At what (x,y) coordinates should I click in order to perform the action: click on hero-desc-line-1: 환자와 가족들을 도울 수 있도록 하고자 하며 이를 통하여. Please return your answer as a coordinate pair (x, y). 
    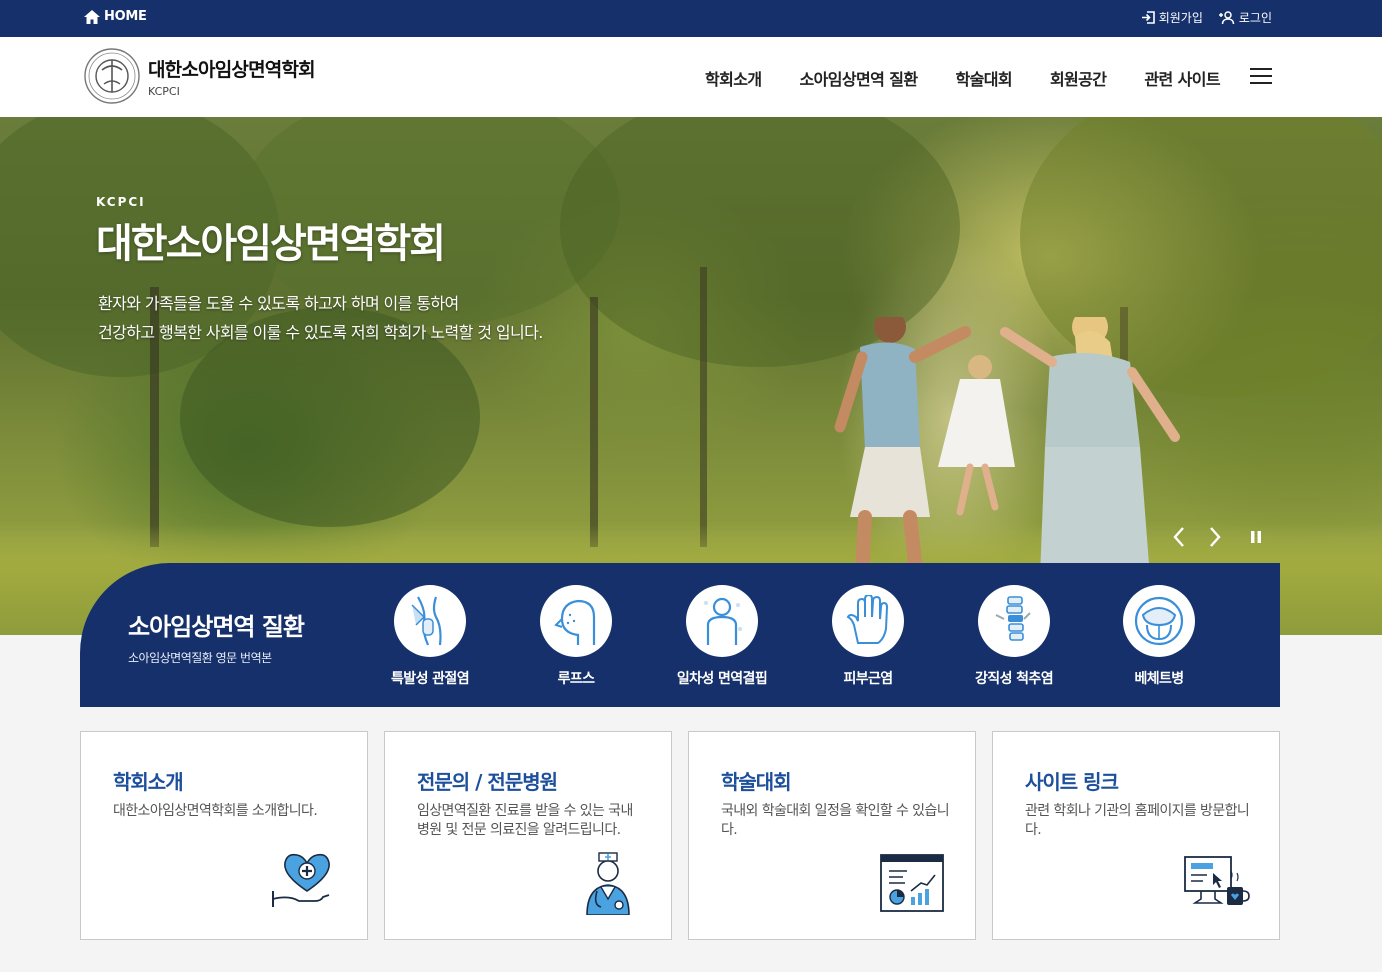
    Looking at the image, I should click on (278, 303).